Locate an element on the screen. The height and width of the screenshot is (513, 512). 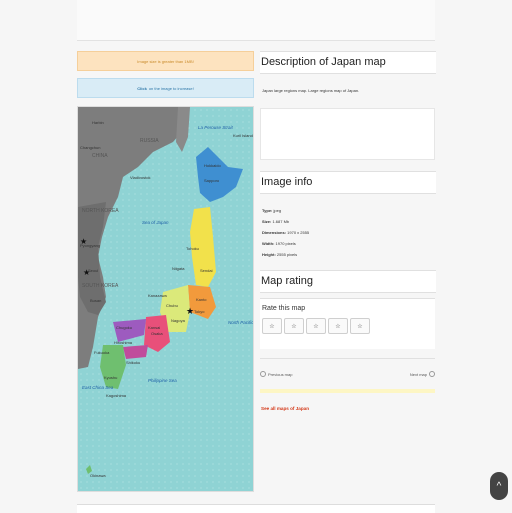
label-sendai: Sendai is located at coordinates (206, 270).